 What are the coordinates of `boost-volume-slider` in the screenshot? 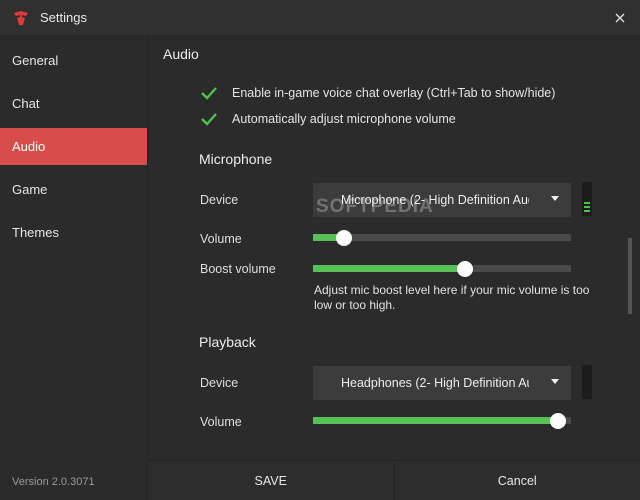 It's located at (442, 269).